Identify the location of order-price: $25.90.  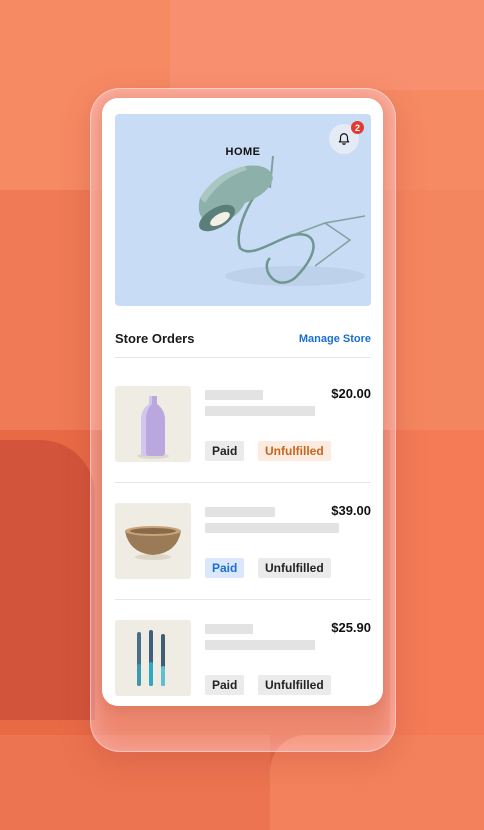
(351, 627).